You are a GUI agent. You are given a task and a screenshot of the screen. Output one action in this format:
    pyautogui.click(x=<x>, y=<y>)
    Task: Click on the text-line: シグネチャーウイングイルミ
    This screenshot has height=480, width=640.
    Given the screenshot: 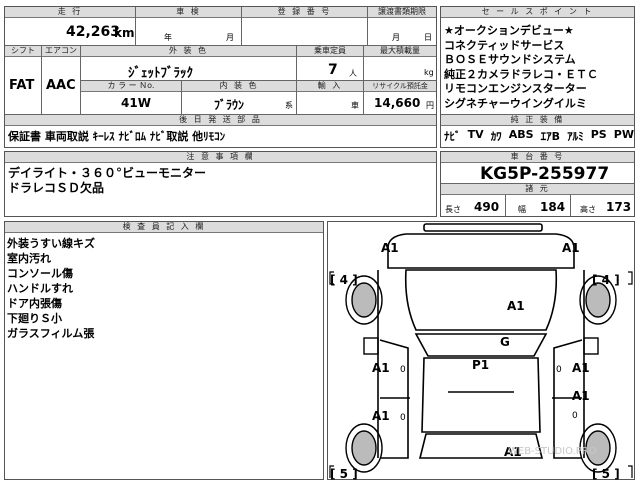 What is the action you would take?
    pyautogui.click(x=515, y=103)
    